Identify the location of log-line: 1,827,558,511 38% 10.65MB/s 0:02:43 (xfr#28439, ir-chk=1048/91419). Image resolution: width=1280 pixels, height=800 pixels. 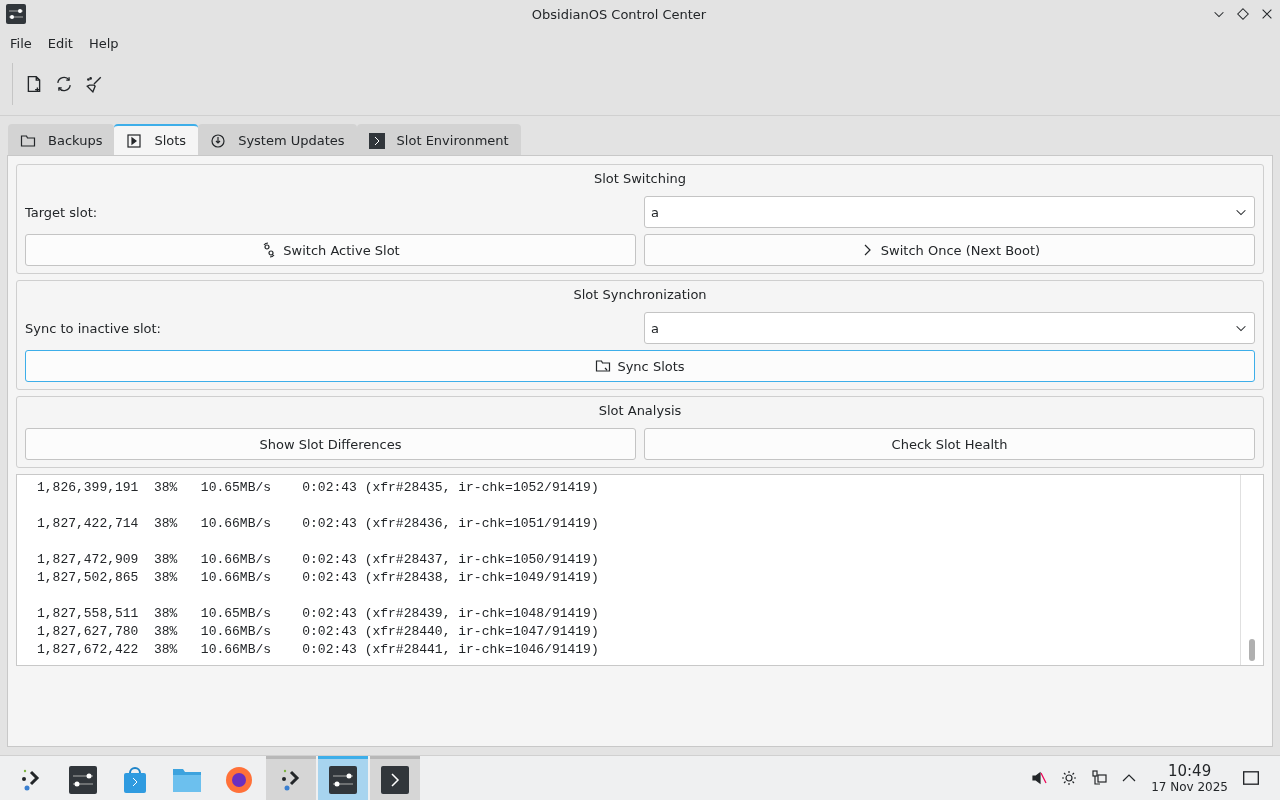
(318, 614).